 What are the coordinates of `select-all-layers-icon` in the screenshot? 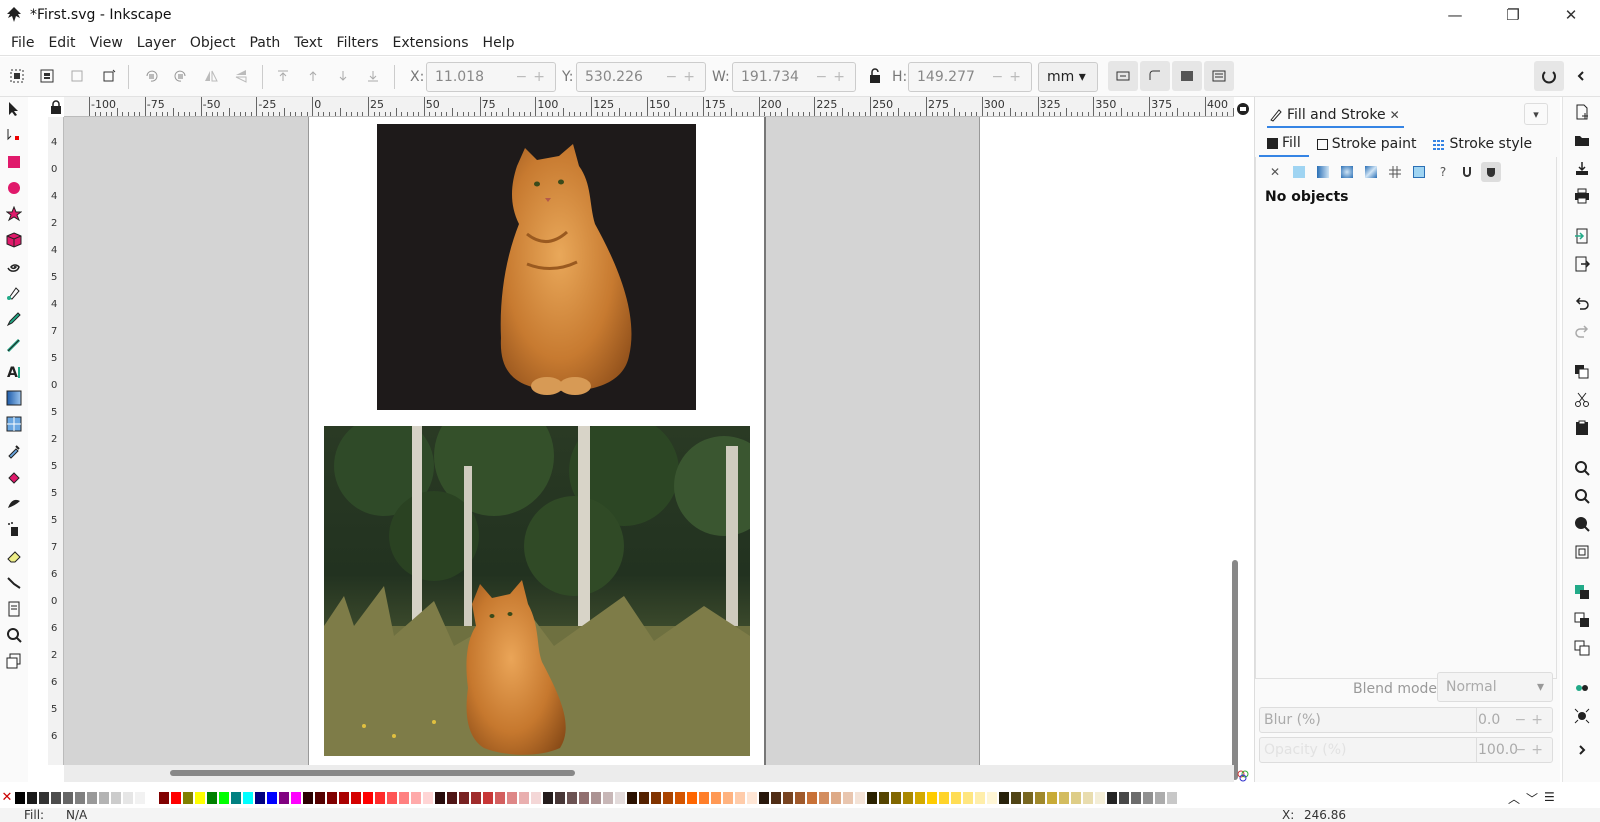 It's located at (47, 76).